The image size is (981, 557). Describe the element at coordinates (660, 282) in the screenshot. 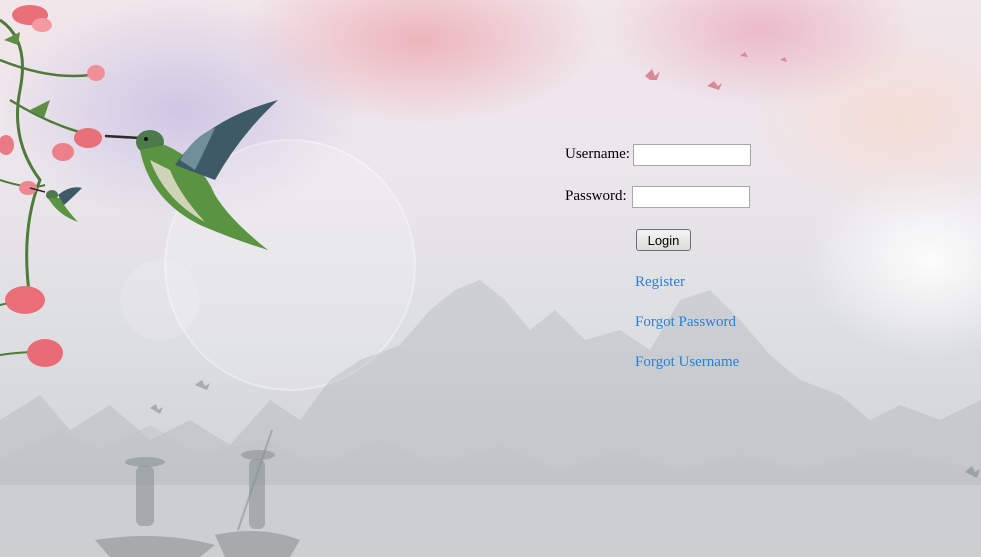

I see `register-link: Register` at that location.